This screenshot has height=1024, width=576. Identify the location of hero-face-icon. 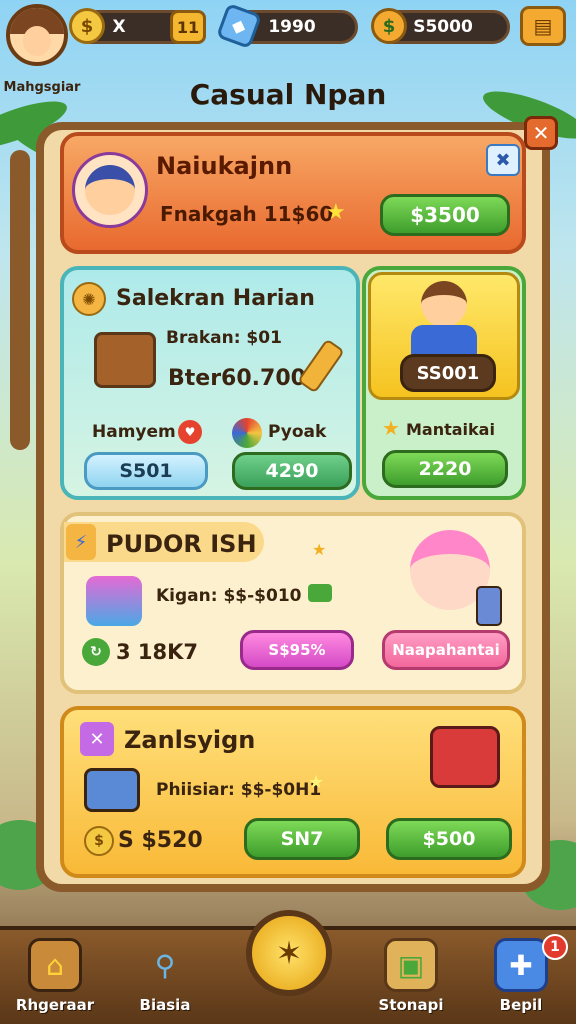
(444, 304).